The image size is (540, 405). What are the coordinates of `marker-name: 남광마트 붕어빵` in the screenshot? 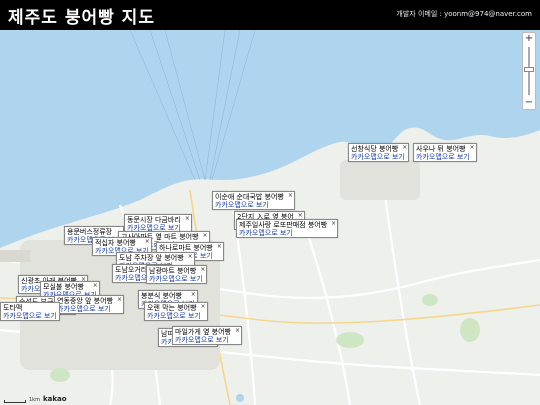 It's located at (173, 271).